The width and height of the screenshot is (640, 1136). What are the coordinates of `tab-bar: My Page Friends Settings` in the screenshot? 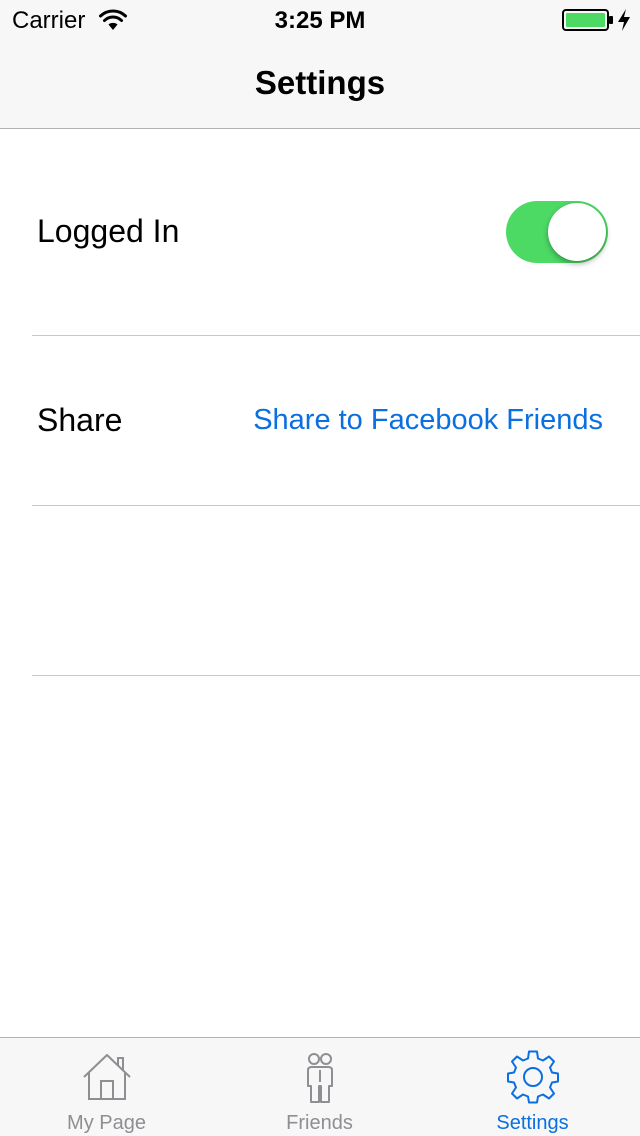 It's located at (320, 1086).